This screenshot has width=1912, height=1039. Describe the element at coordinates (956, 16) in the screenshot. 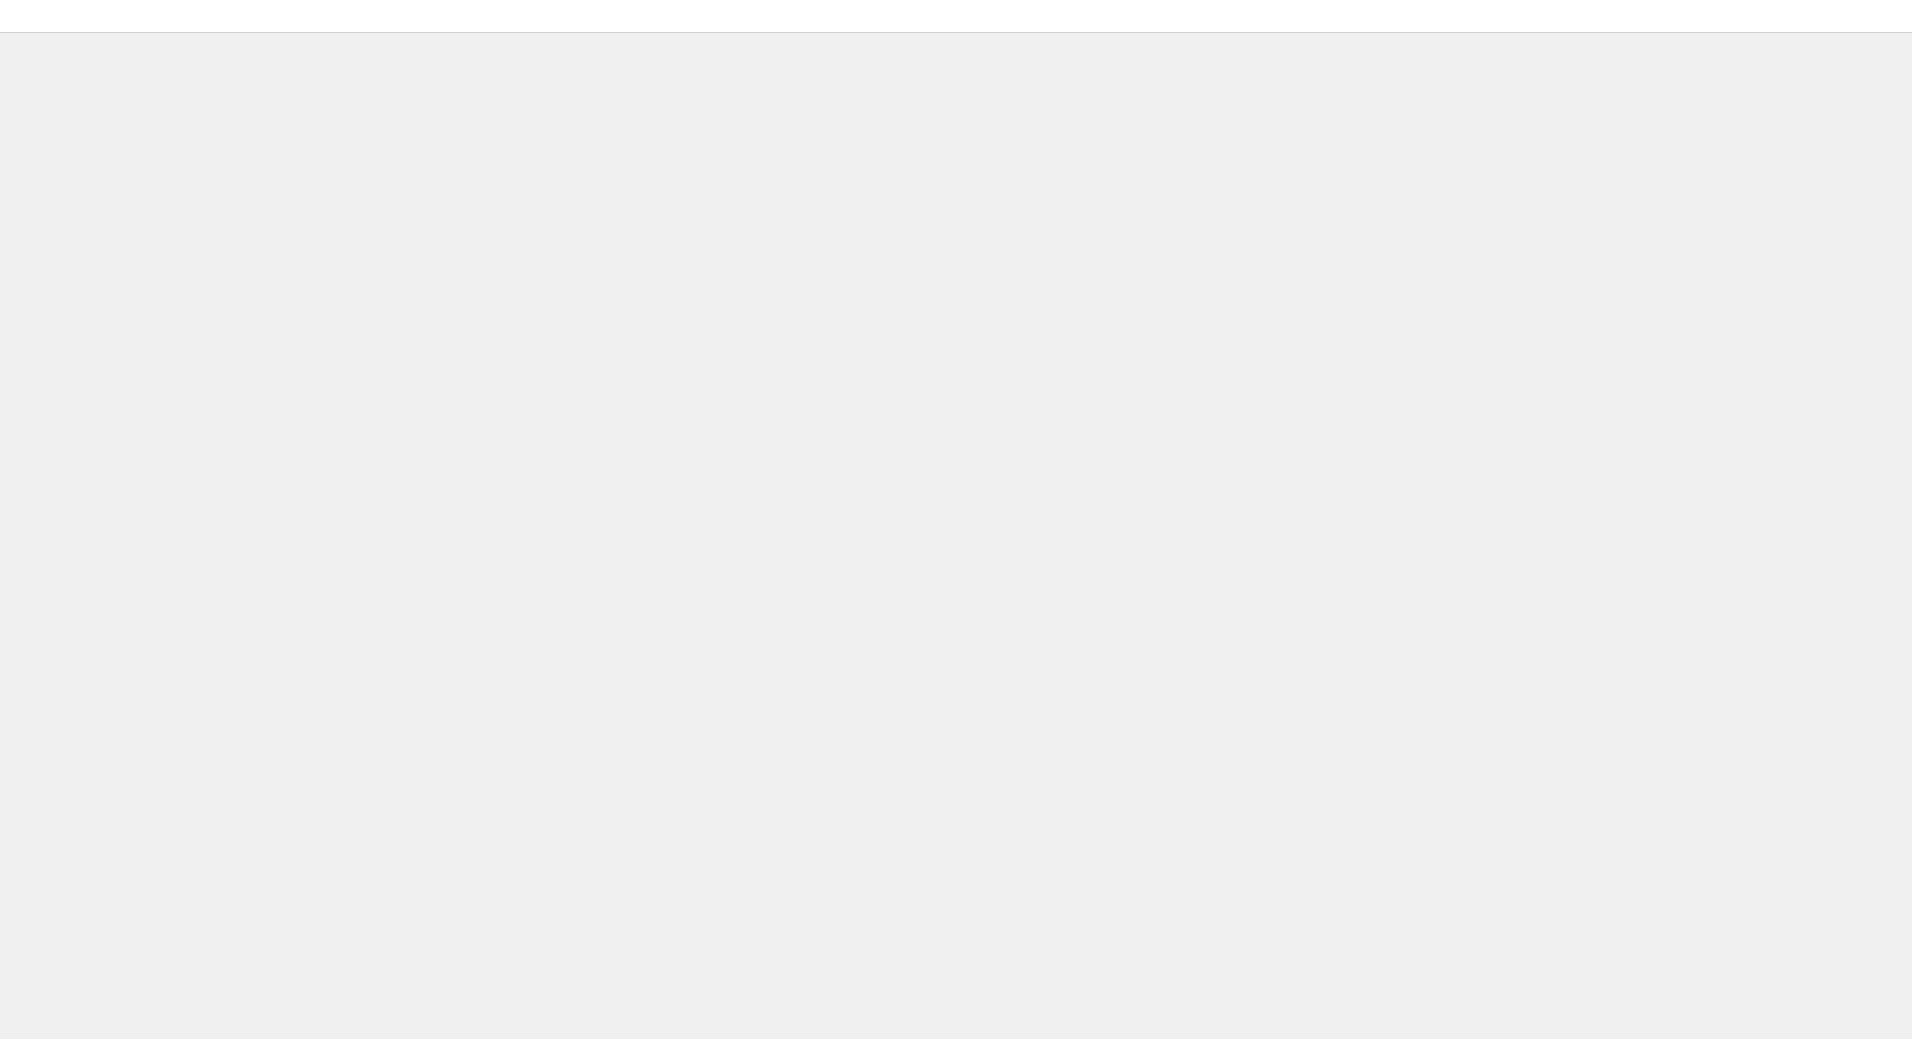

I see `title-bar` at that location.